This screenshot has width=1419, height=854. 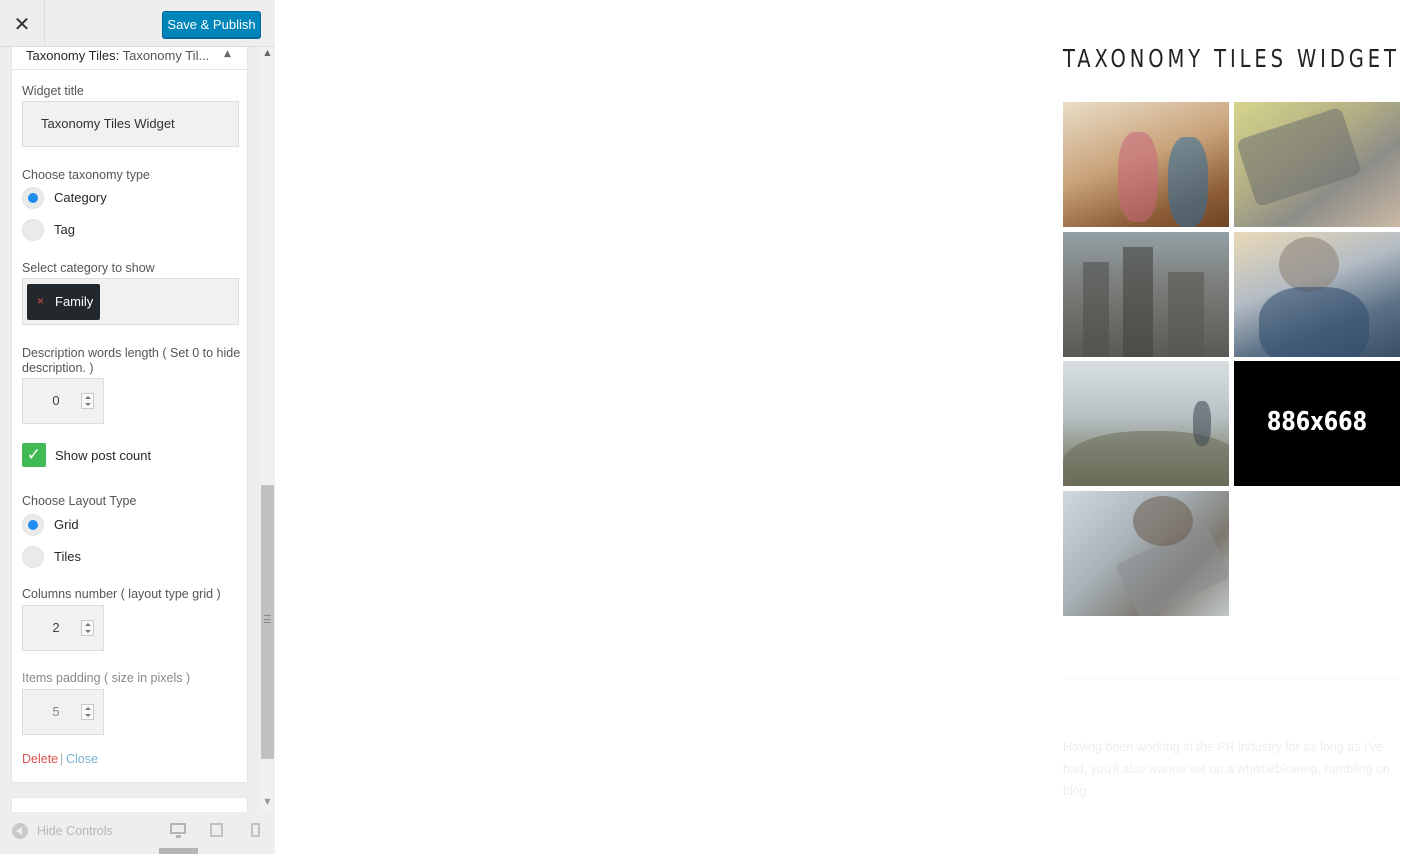 I want to click on description-length-input: 0, so click(x=63, y=401).